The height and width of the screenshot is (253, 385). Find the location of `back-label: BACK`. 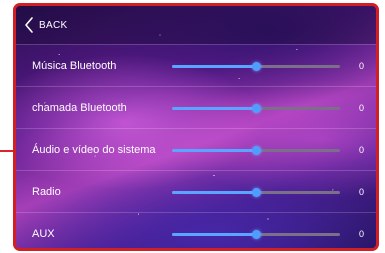

back-label: BACK is located at coordinates (53, 25).